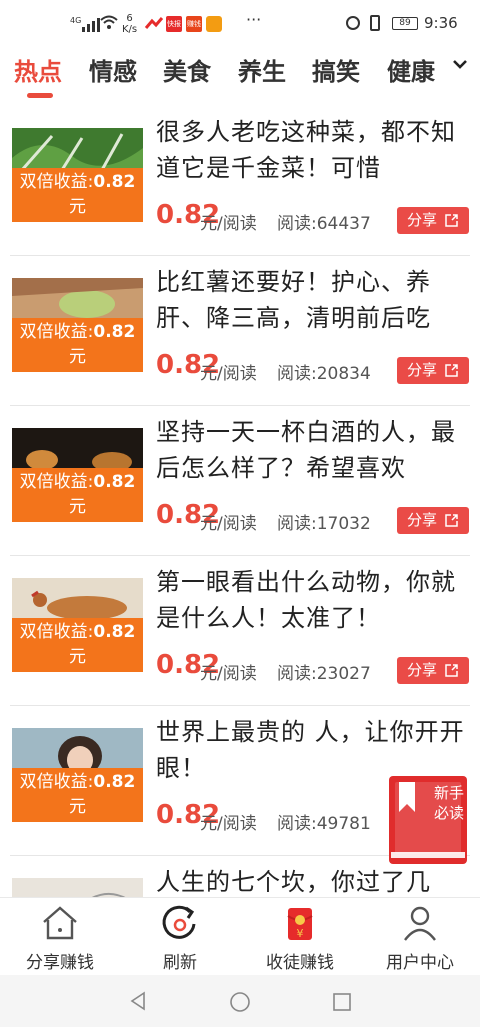 Image resolution: width=480 pixels, height=1027 pixels. What do you see at coordinates (324, 524) in the screenshot?
I see `read-count: 阅读:17032` at bounding box center [324, 524].